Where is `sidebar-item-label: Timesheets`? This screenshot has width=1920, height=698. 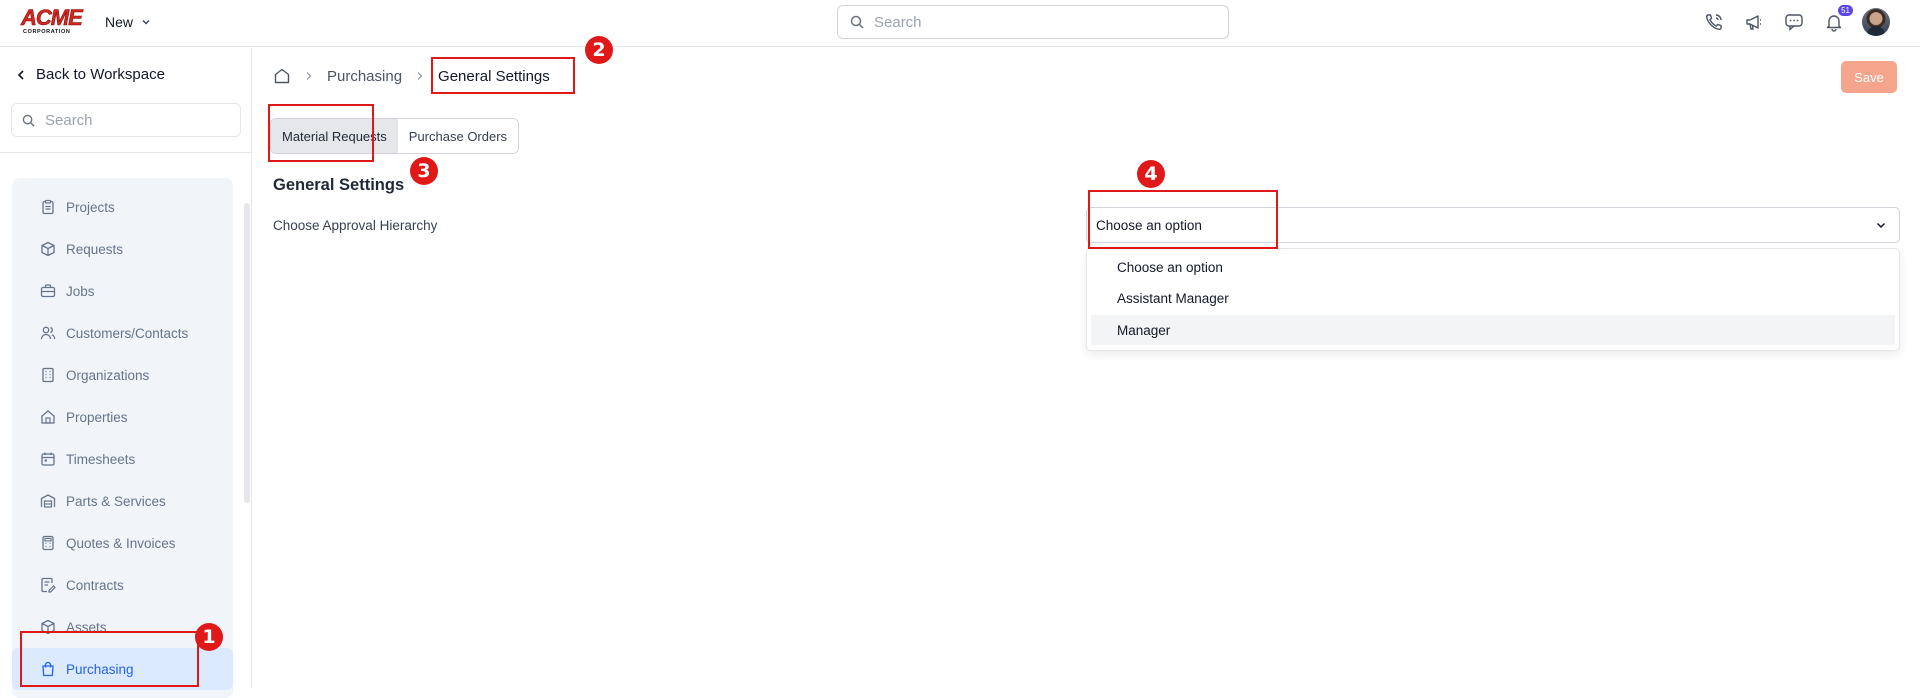
sidebar-item-label: Timesheets is located at coordinates (101, 459).